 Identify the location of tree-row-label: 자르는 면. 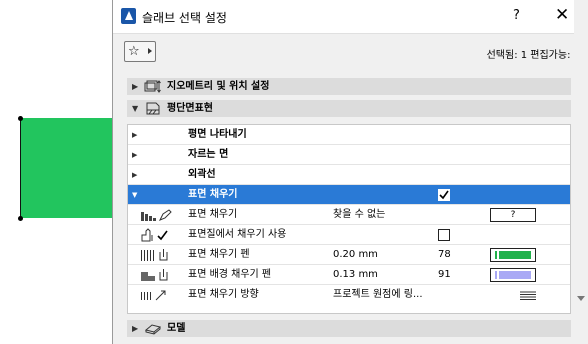
(208, 154).